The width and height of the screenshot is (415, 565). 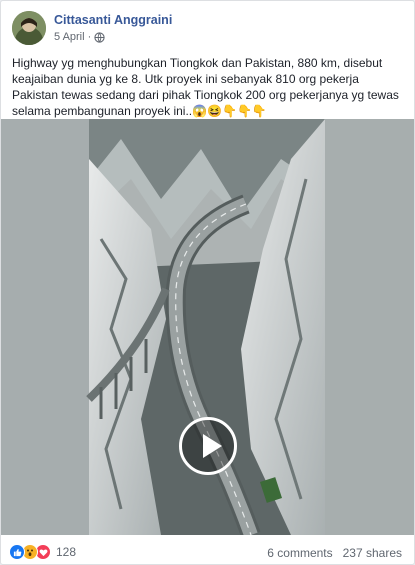 I want to click on reaction-count: 128, so click(x=66, y=552).